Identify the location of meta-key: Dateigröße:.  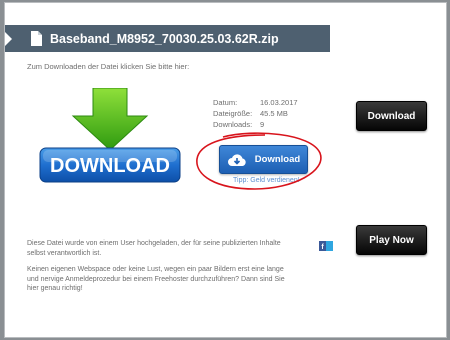
(233, 113).